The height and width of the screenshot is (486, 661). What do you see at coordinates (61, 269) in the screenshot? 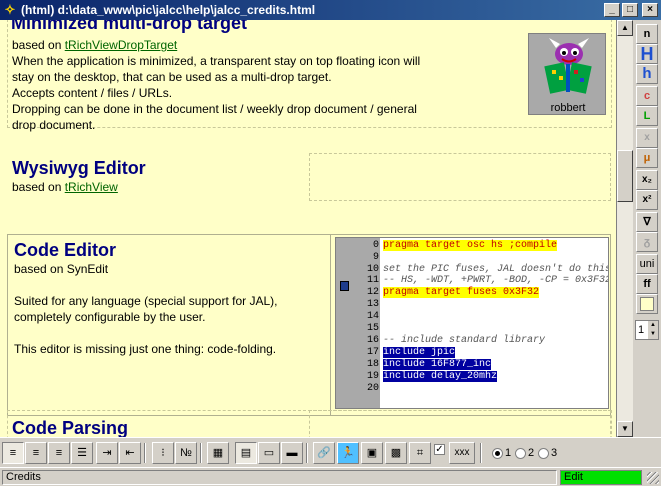
I see `based-on-synedit: based on SynEdit` at bounding box center [61, 269].